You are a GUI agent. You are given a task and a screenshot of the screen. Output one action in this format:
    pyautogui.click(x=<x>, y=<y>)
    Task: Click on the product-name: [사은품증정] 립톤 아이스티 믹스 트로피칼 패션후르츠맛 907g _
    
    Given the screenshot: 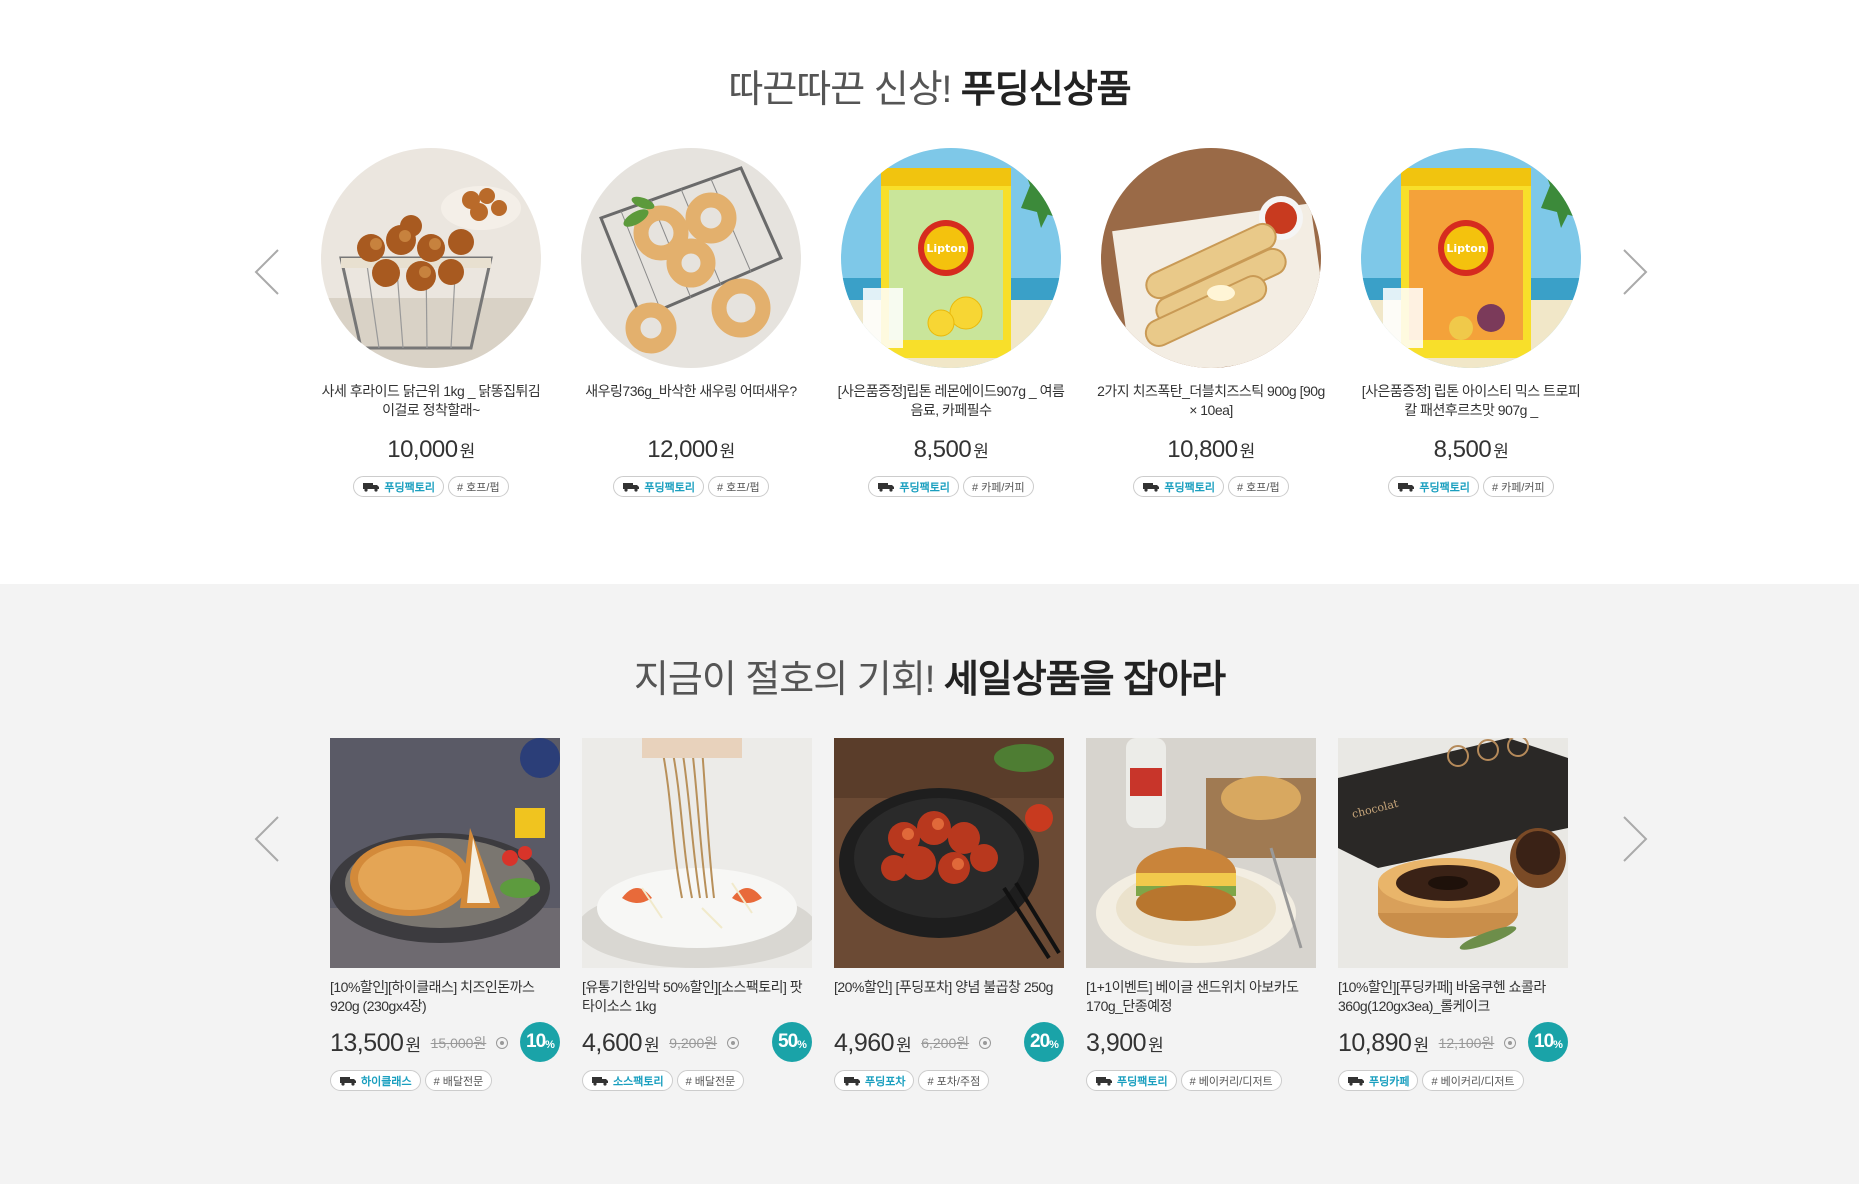 What is the action you would take?
    pyautogui.click(x=1471, y=401)
    